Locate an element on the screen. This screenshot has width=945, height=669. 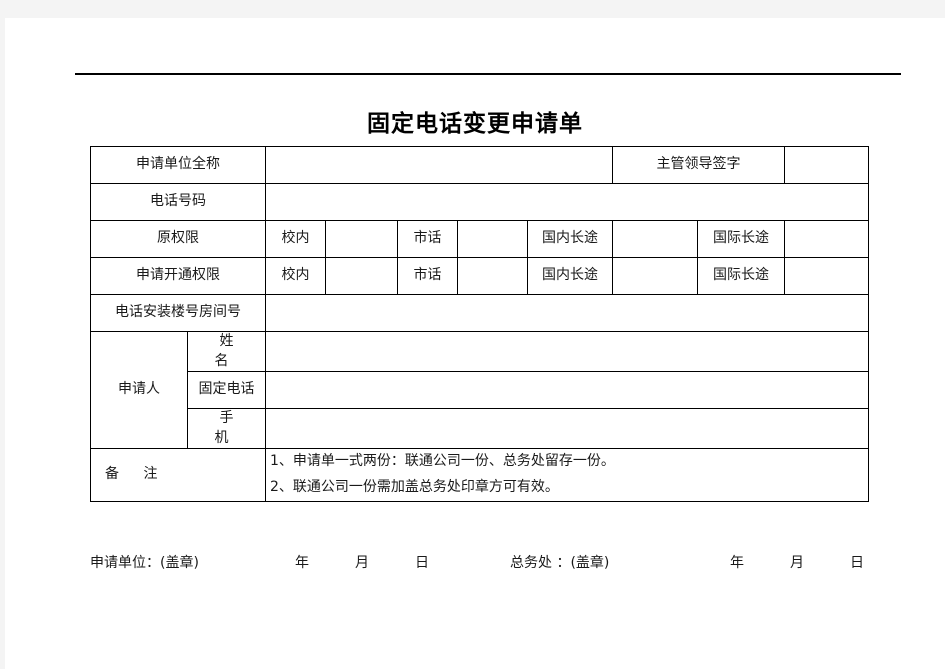
footer-day-office: 日 is located at coordinates (857, 563).